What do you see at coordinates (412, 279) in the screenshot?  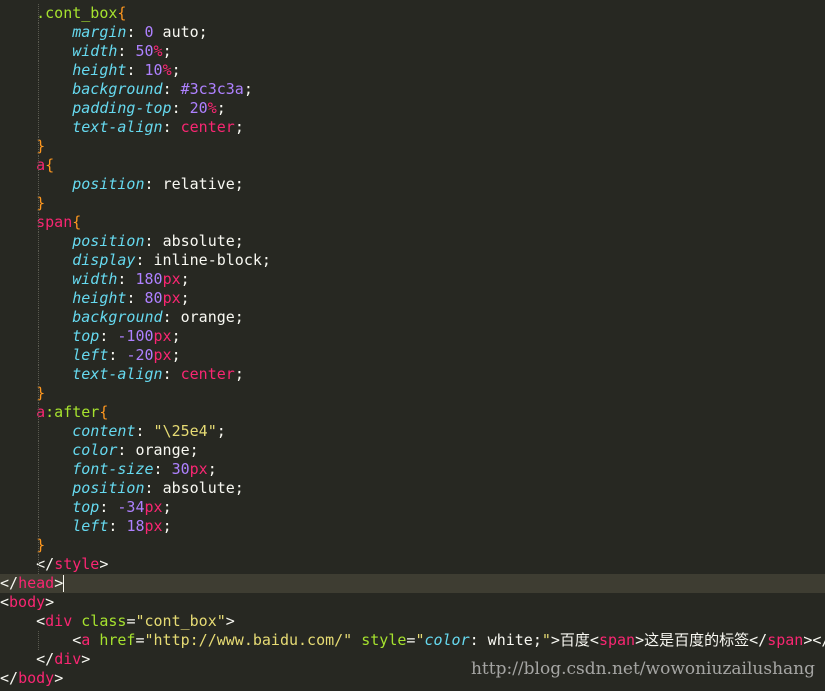 I see `code-line: width: 180px;` at bounding box center [412, 279].